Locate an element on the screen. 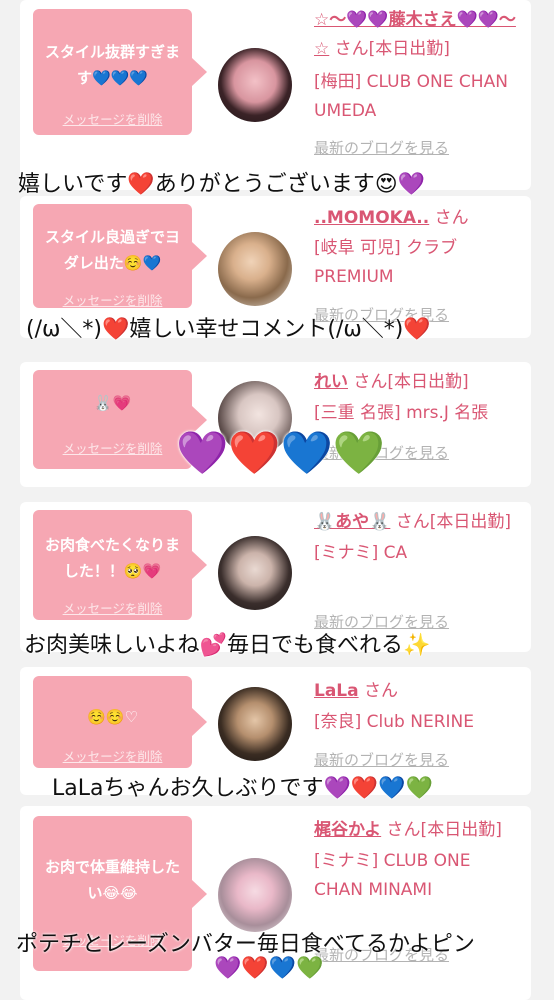 Image resolution: width=554 pixels, height=1000 pixels. shop-name: [ミナミ] CA is located at coordinates (361, 553).